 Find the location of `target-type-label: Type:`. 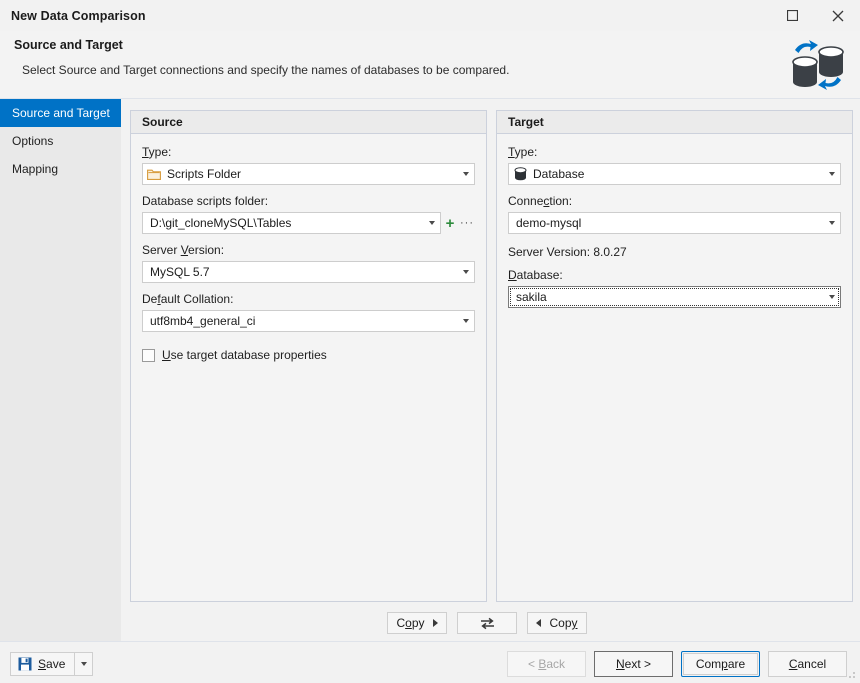

target-type-label: Type: is located at coordinates (523, 152).